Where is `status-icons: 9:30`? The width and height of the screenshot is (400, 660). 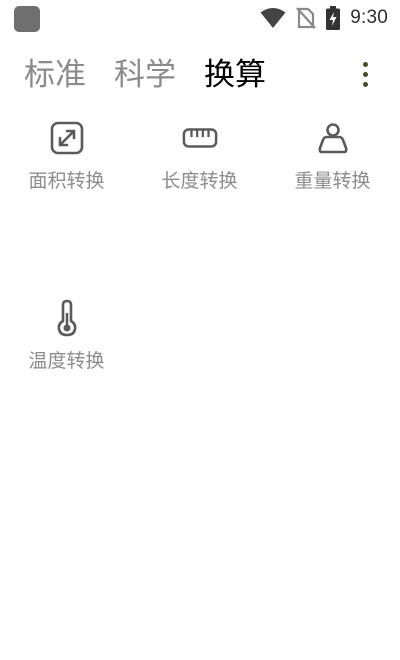 status-icons: 9:30 is located at coordinates (324, 18).